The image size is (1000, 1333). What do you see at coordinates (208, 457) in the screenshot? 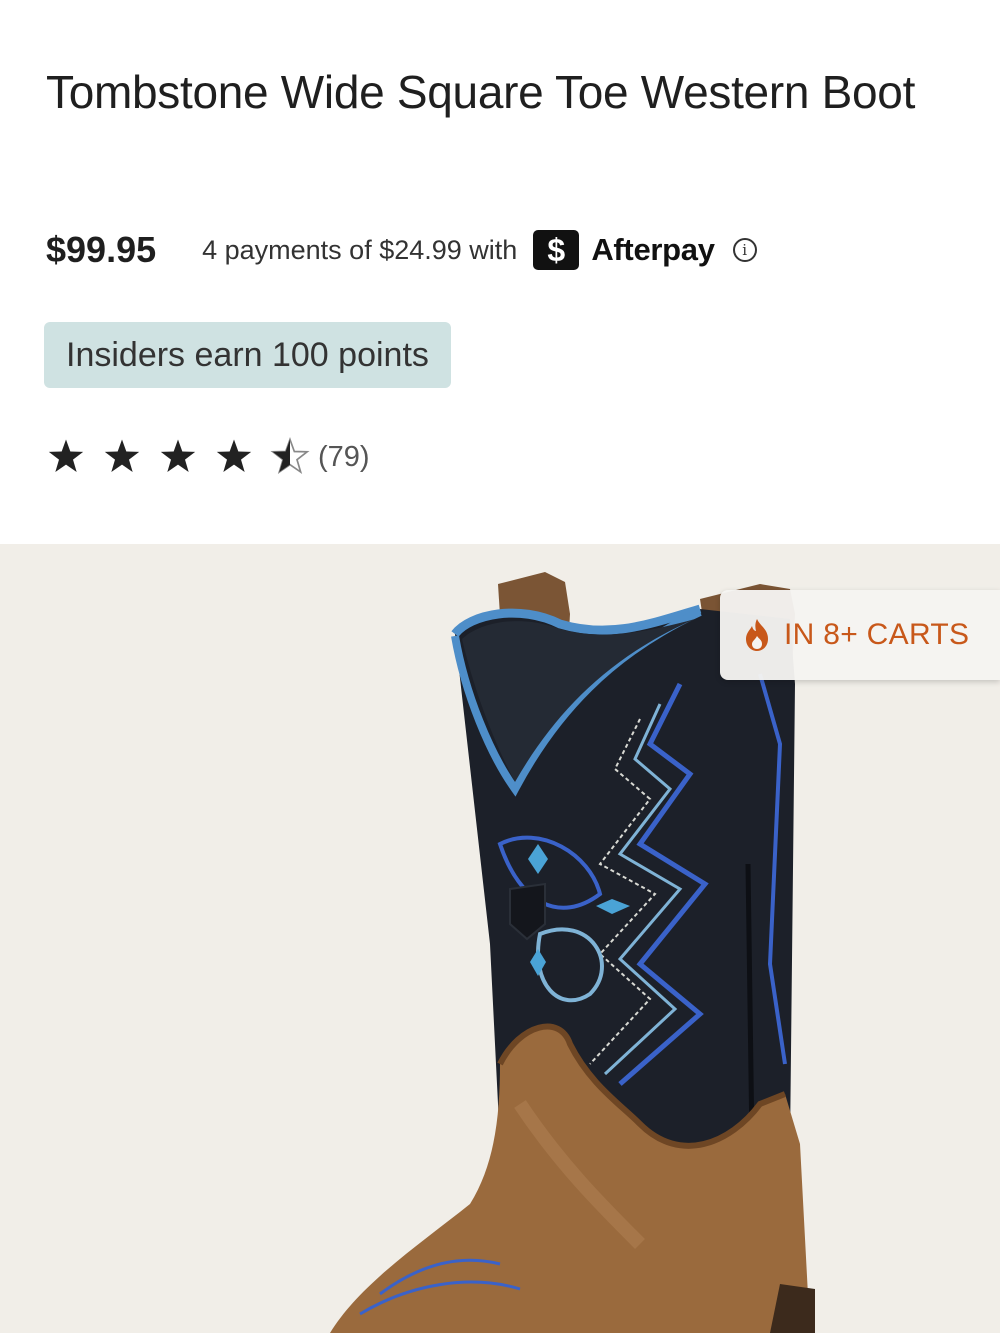
I see `rating-row: (79)` at bounding box center [208, 457].